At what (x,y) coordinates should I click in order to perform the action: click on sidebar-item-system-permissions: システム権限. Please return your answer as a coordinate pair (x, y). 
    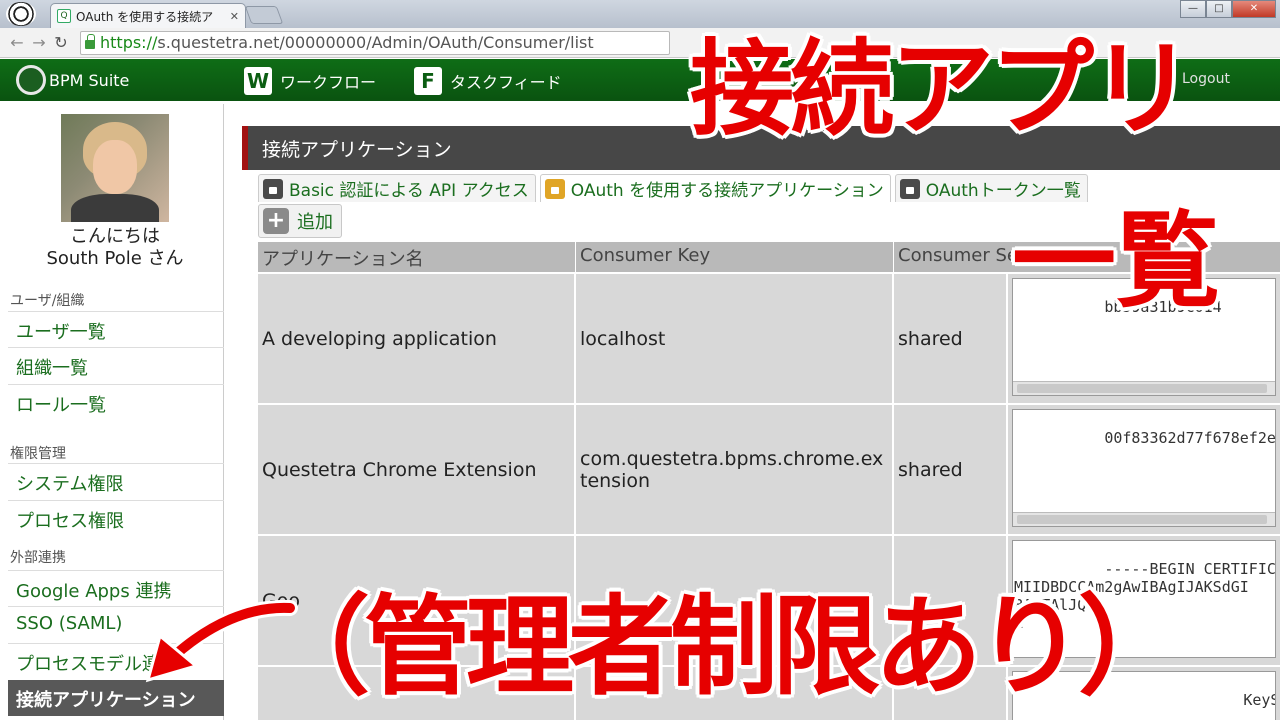
    Looking at the image, I should click on (116, 481).